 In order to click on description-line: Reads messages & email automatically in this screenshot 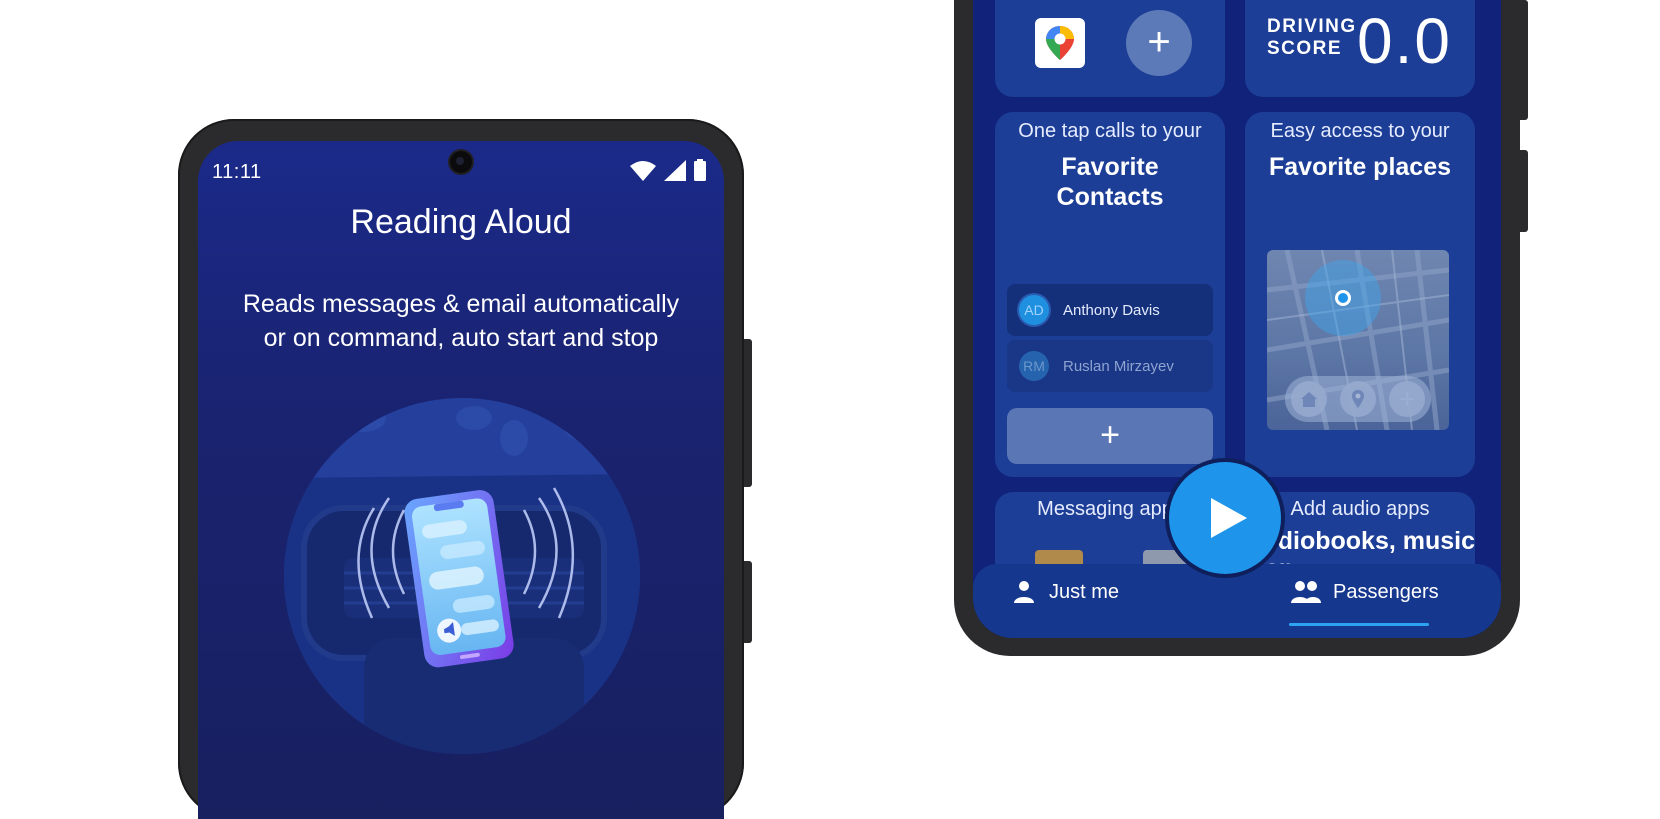, I will do `click(461, 304)`.